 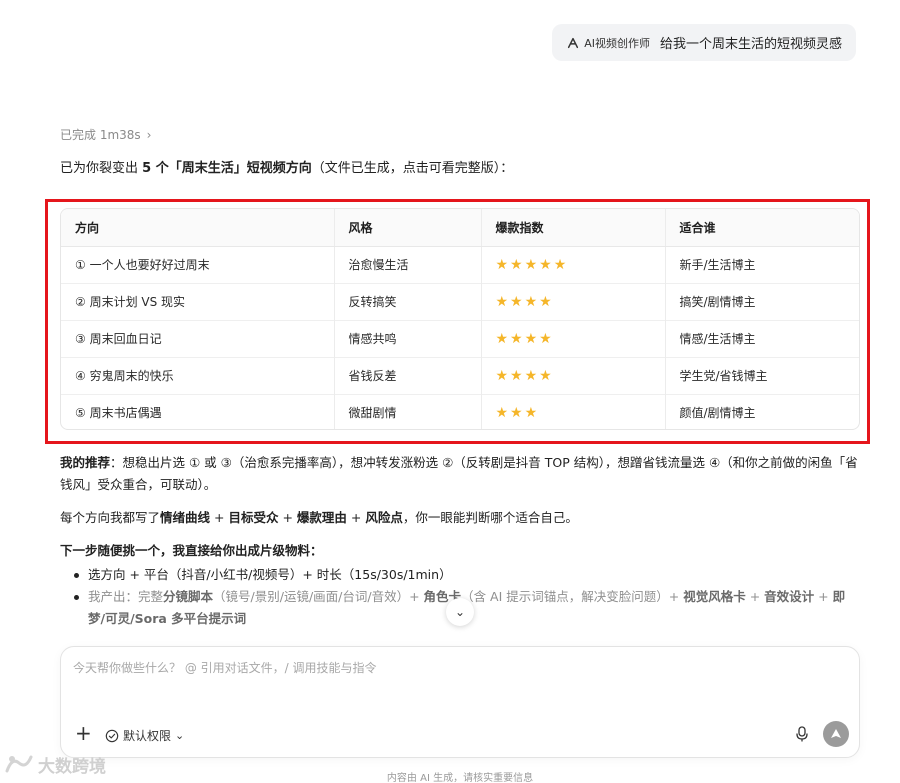 What do you see at coordinates (573, 42) in the screenshot?
I see `agent-icon` at bounding box center [573, 42].